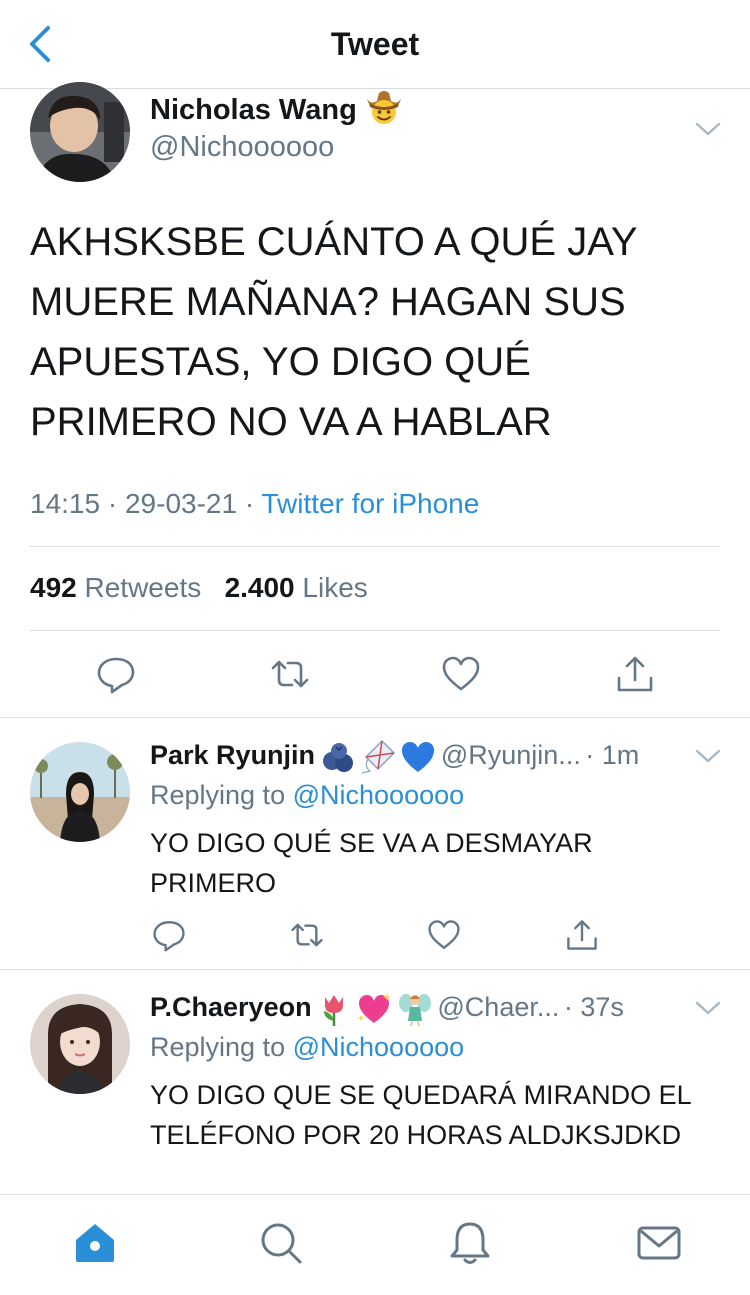  I want to click on blueberries-emoji-icon, so click(337, 757).